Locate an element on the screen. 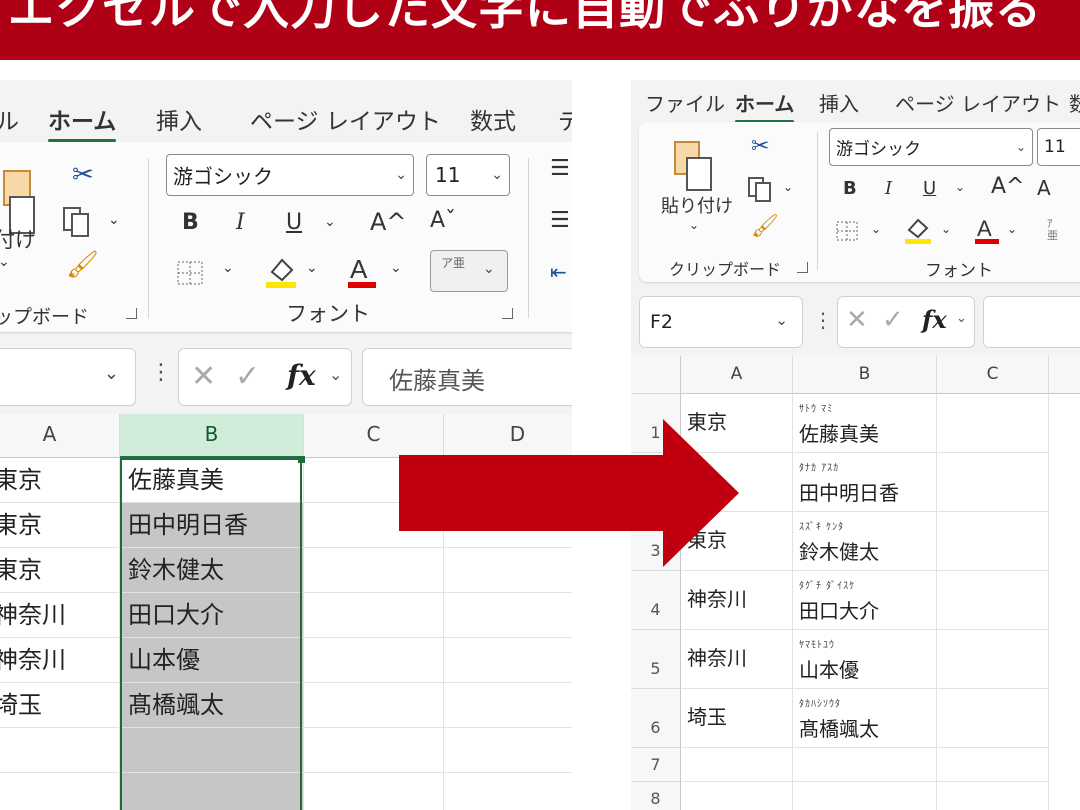 This screenshot has height=810, width=1080. row-header: 8 is located at coordinates (656, 796).